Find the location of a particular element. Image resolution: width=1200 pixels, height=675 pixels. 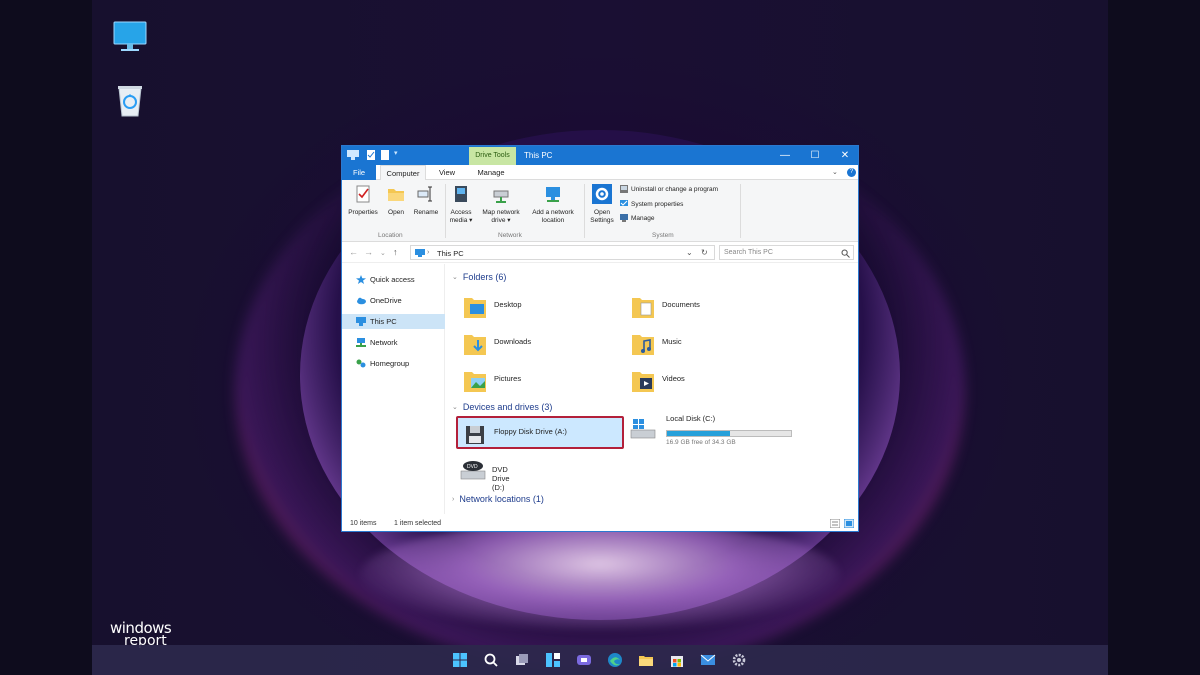

large-icons-view-icon is located at coordinates (849, 523).